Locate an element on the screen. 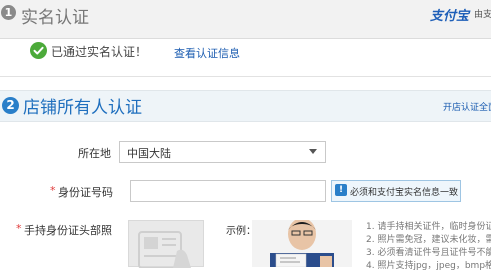 The height and width of the screenshot is (273, 491). location-select-value: 中国大陆 is located at coordinates (149, 153).